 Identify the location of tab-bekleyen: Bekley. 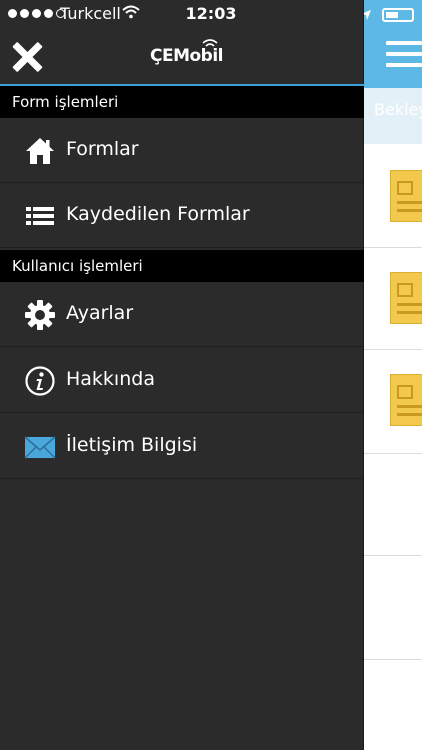
(398, 109).